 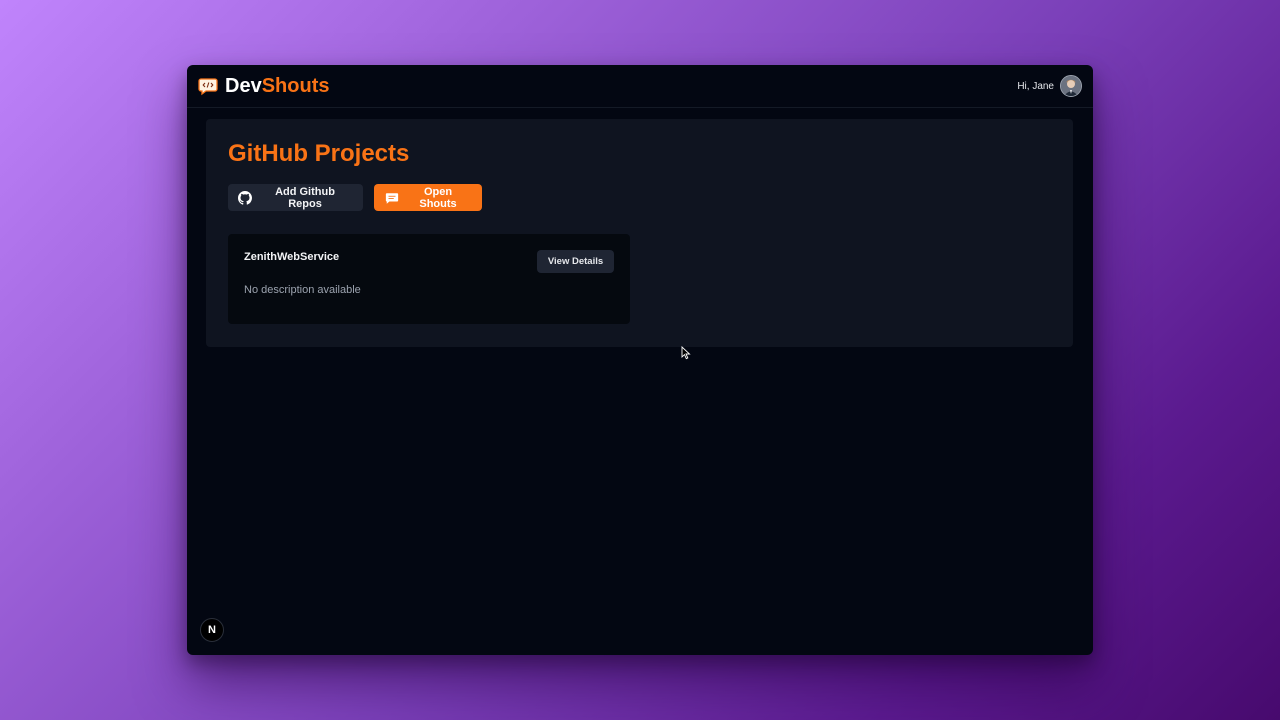 I want to click on brand-name-shouts: Shouts, so click(x=295, y=86).